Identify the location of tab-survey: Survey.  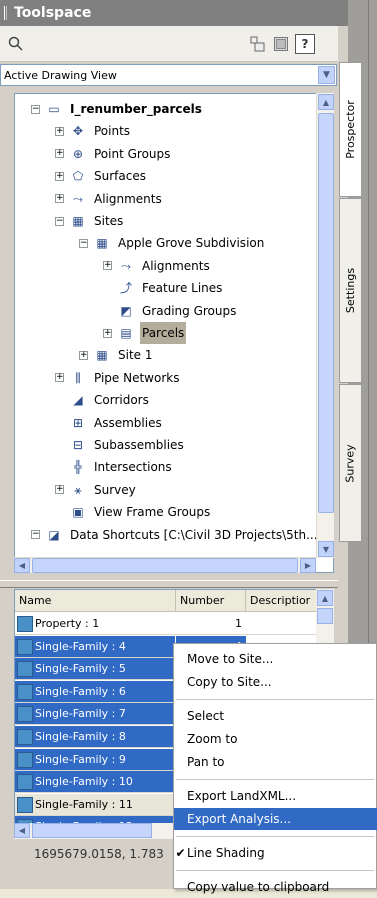
(350, 463).